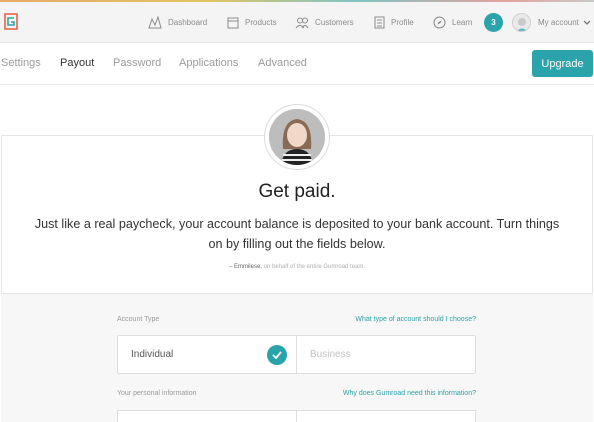  I want to click on personal-info-help-link: Why does Gumroad need this information?, so click(388, 393).